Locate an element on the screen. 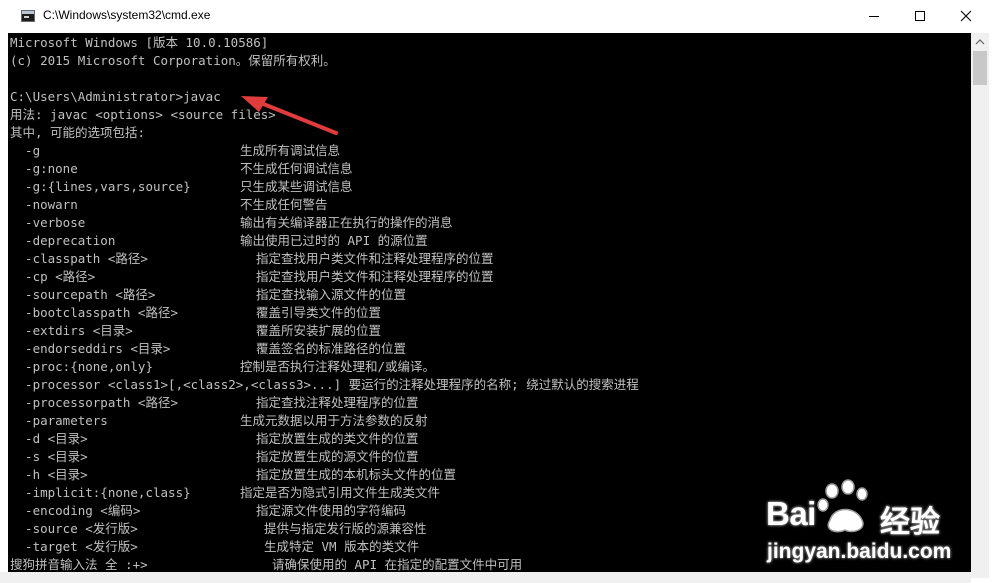 The image size is (997, 583). console-line-description: 指定放置生成的类文件的位置 is located at coordinates (337, 438).